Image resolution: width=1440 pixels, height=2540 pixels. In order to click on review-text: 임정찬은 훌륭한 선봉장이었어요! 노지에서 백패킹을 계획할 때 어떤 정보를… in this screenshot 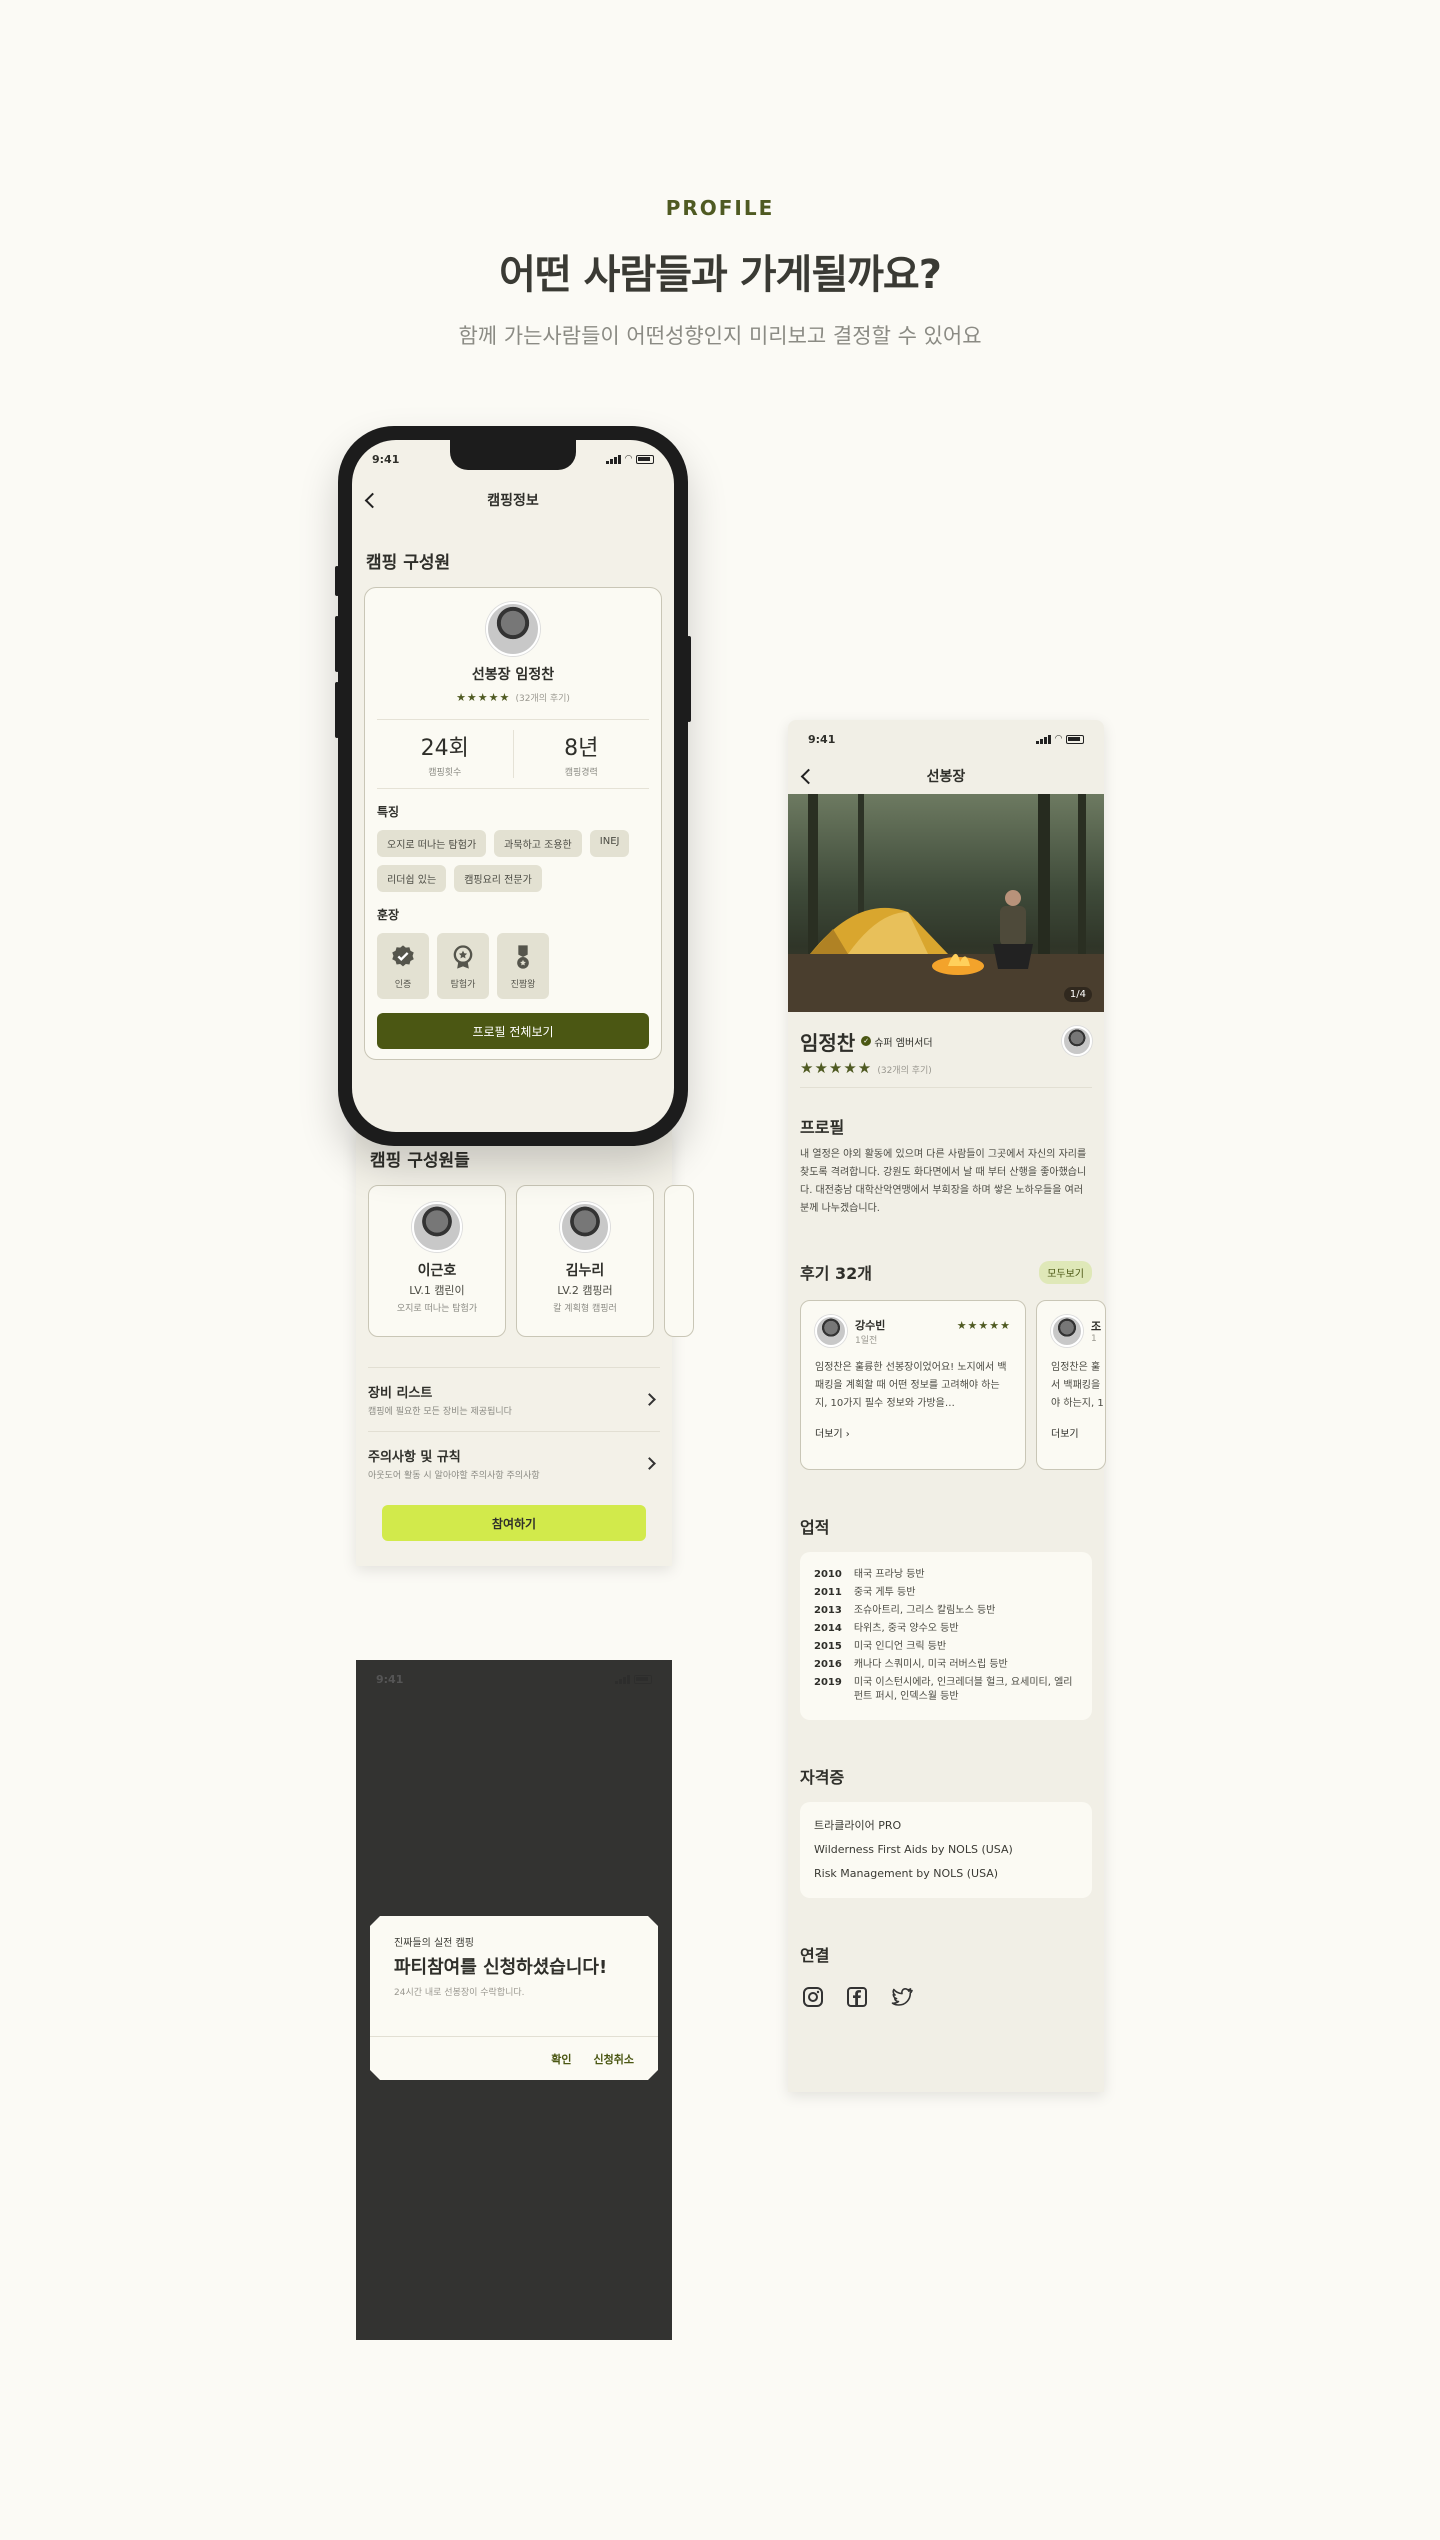, I will do `click(911, 1385)`.